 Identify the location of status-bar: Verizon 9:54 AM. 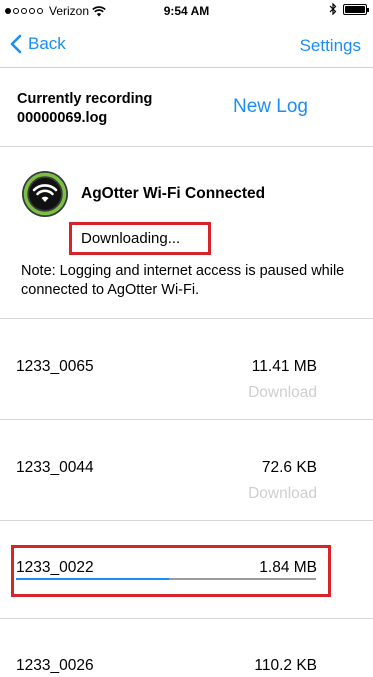
(186, 10).